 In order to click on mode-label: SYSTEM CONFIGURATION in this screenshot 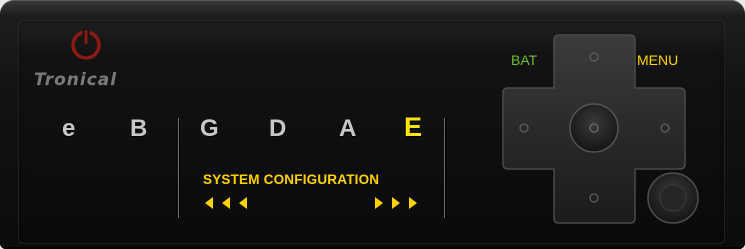, I will do `click(291, 179)`.